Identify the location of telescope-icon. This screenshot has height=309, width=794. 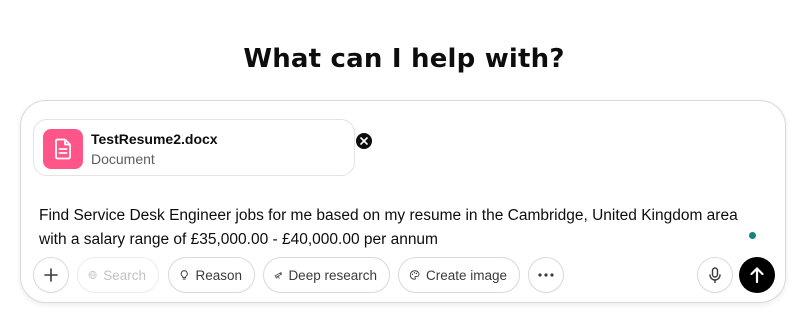
(278, 275).